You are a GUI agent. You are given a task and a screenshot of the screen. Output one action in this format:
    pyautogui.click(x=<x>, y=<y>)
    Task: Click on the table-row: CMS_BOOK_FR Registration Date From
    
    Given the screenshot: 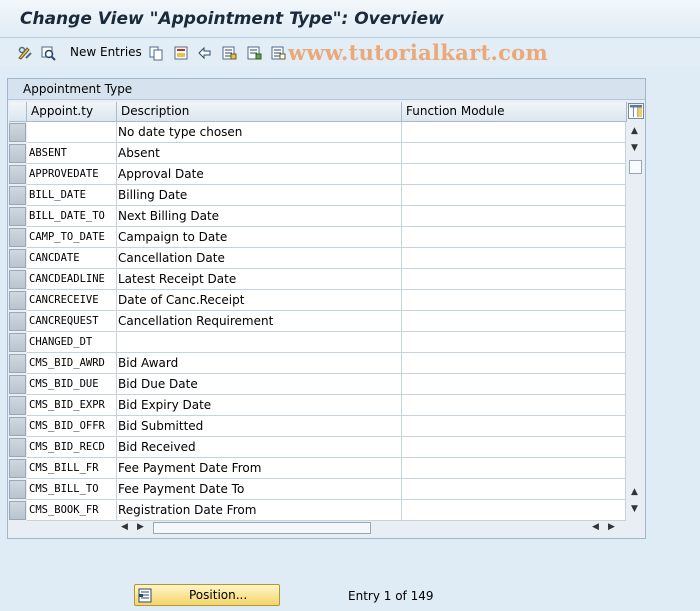 What is the action you would take?
    pyautogui.click(x=317, y=510)
    